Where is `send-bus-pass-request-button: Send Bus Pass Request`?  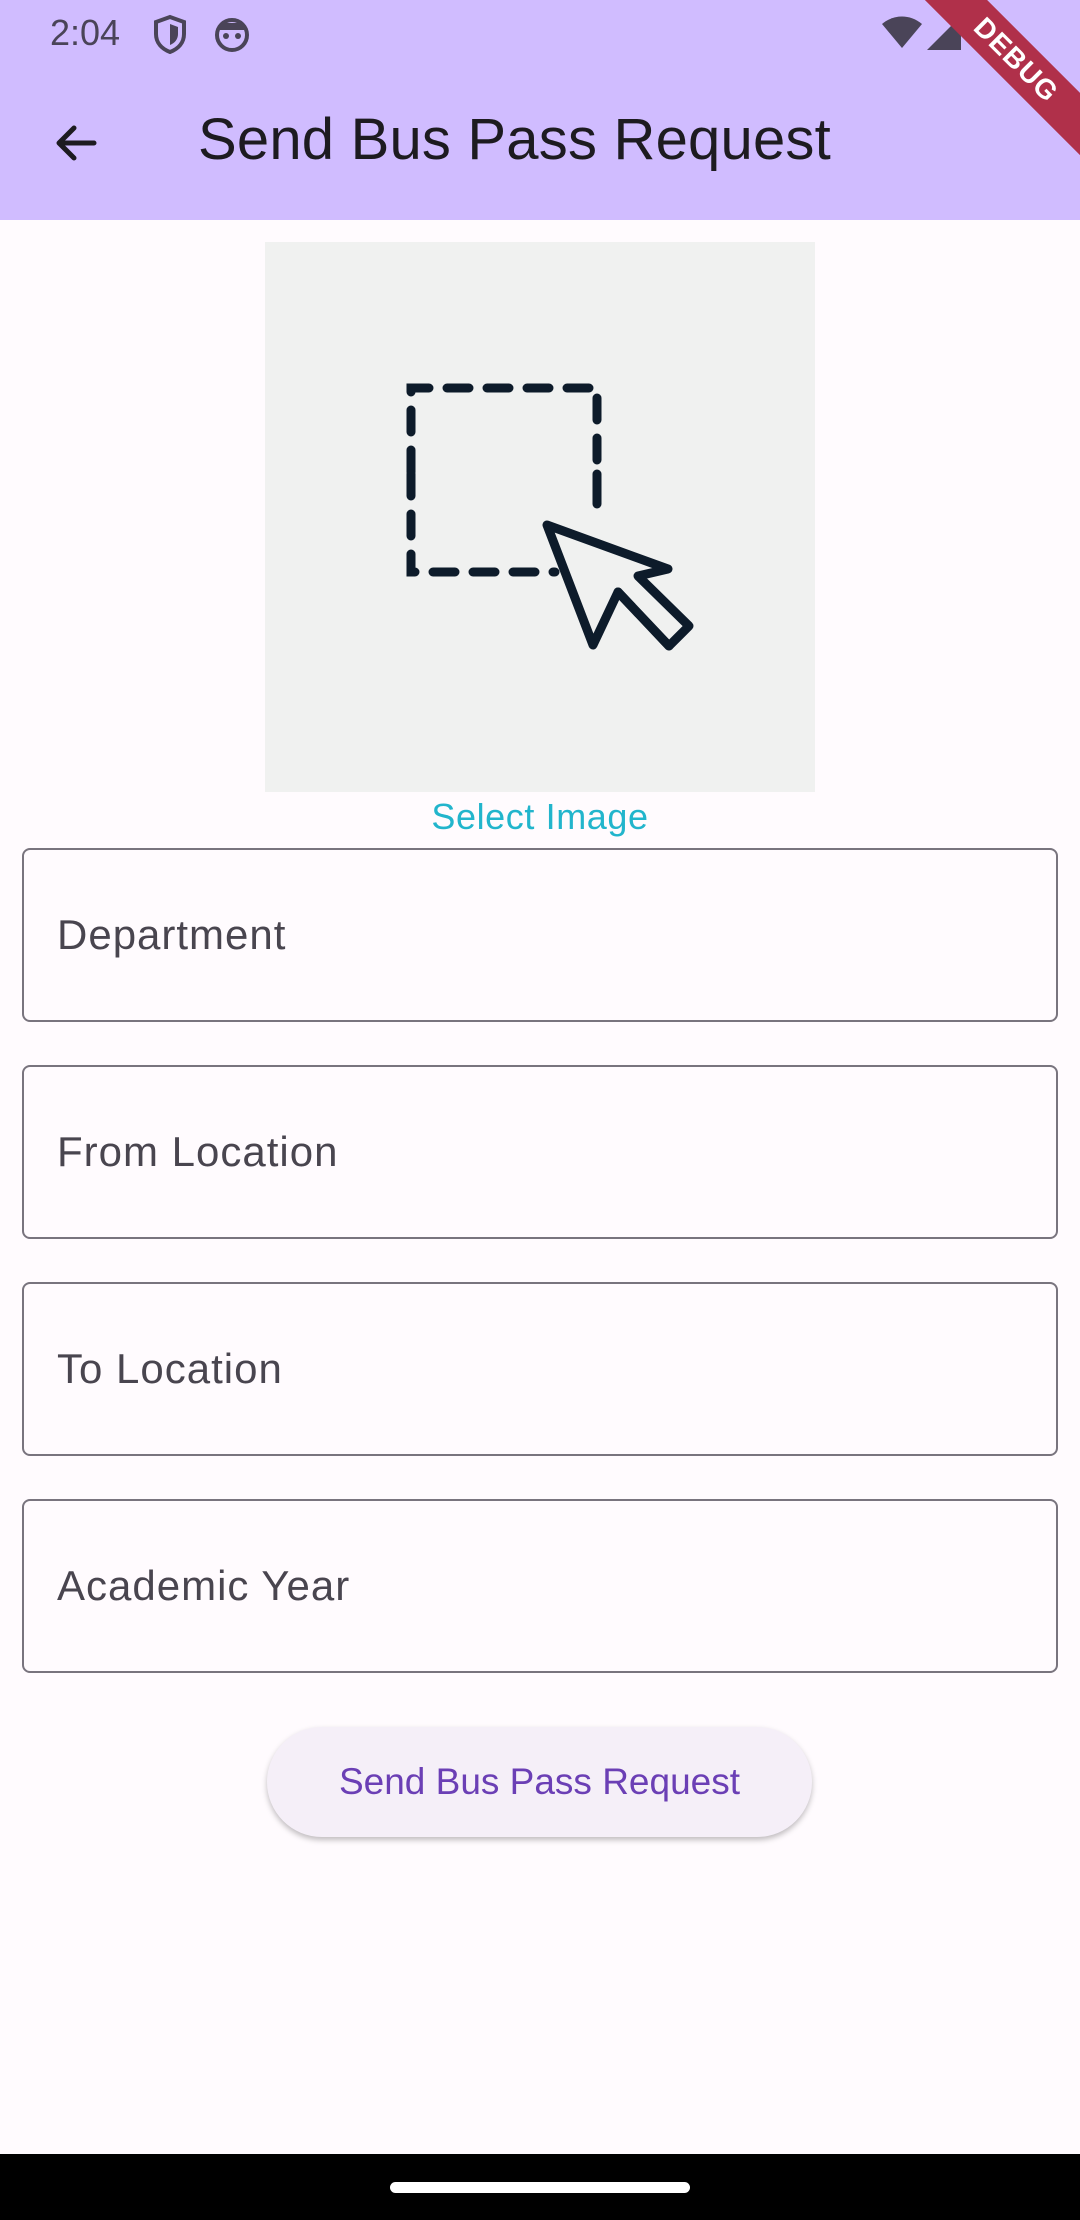 send-bus-pass-request-button: Send Bus Pass Request is located at coordinates (539, 1782).